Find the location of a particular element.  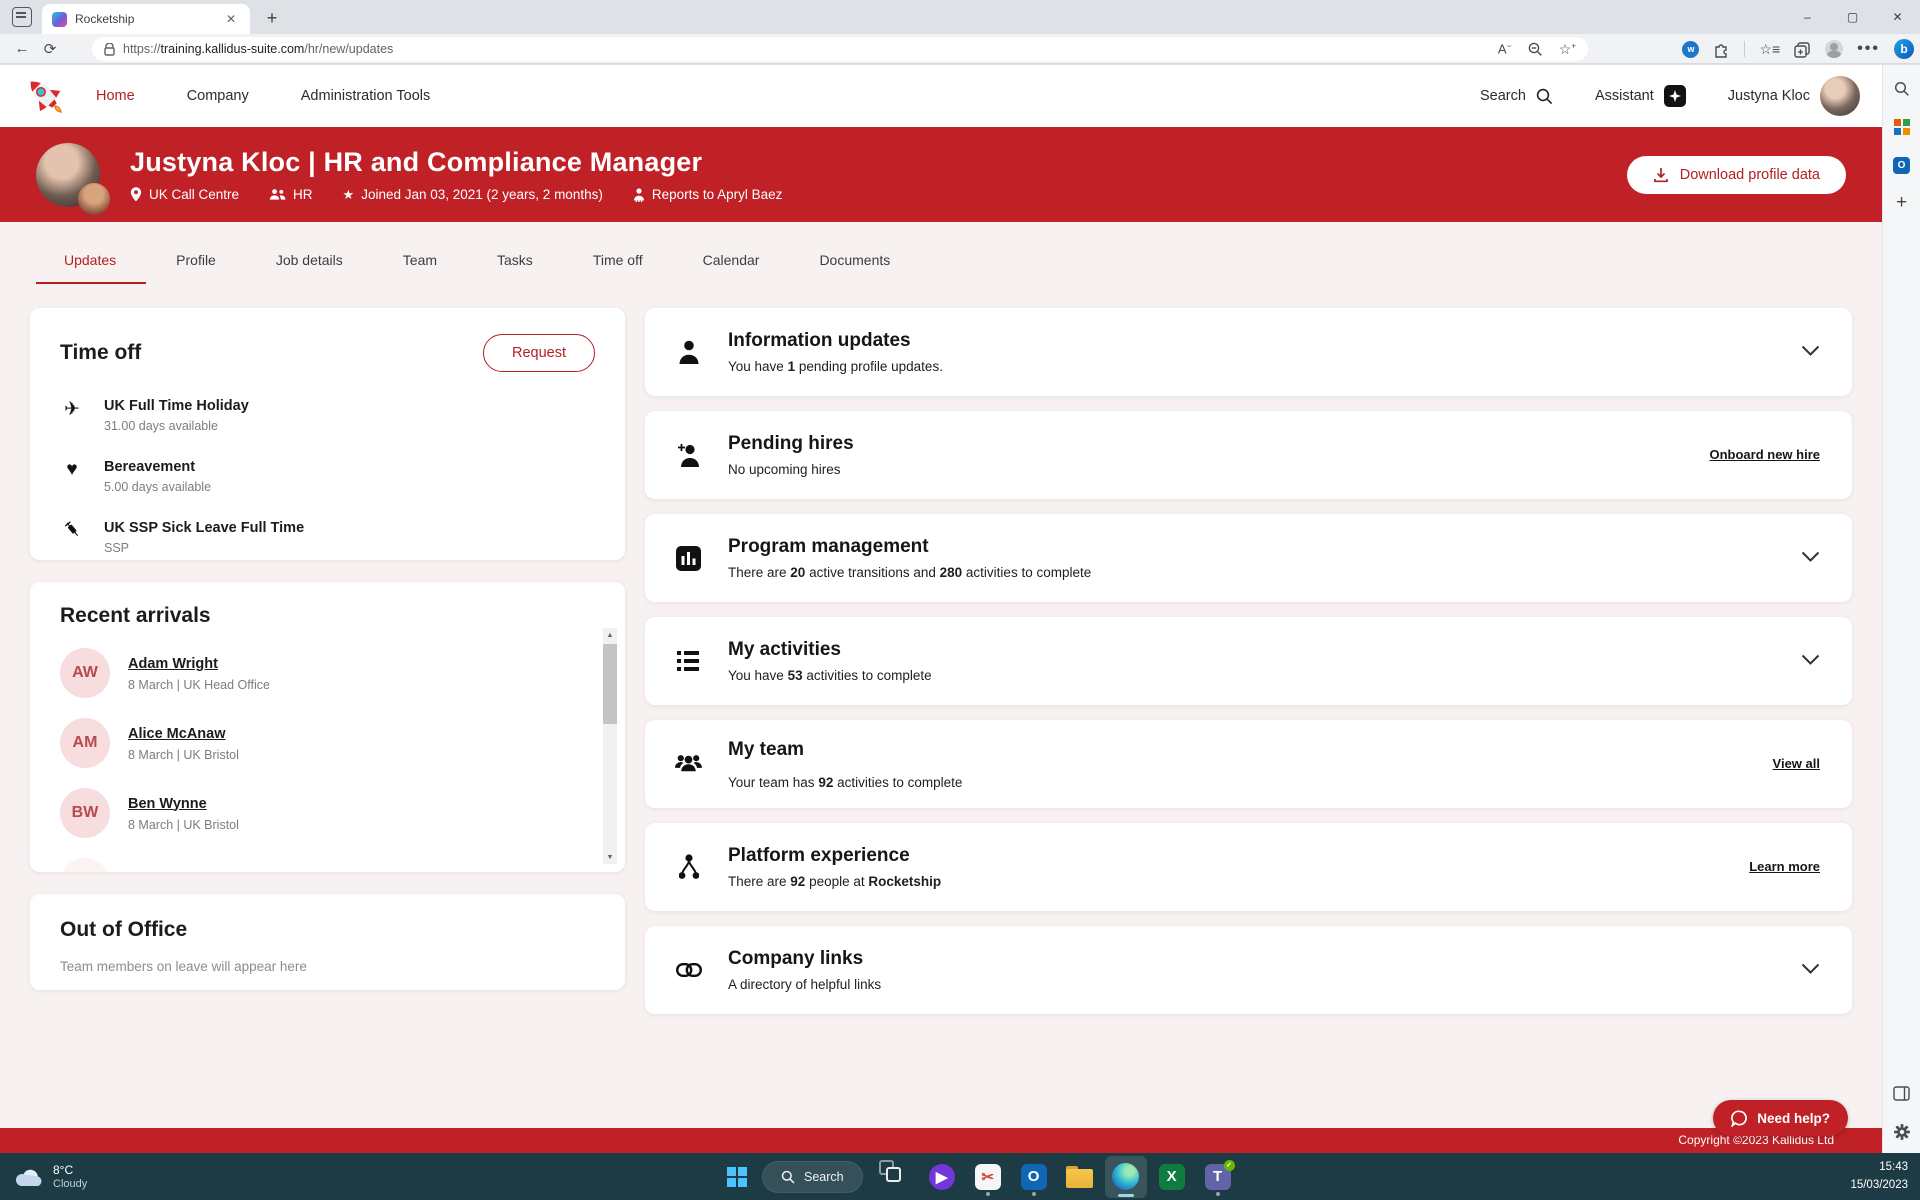

profile-location-label: UK Call Centre is located at coordinates (194, 194).